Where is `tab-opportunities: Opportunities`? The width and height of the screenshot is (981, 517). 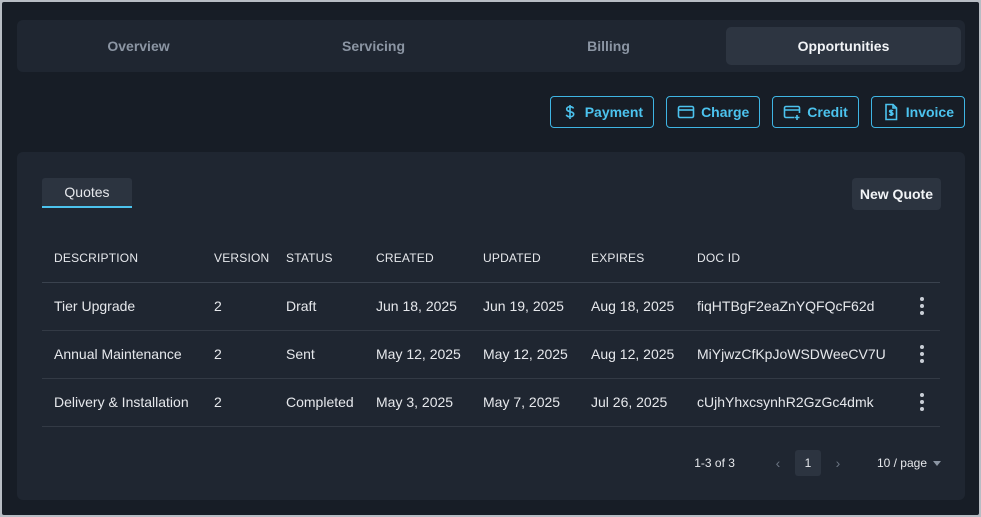
tab-opportunities: Opportunities is located at coordinates (843, 46).